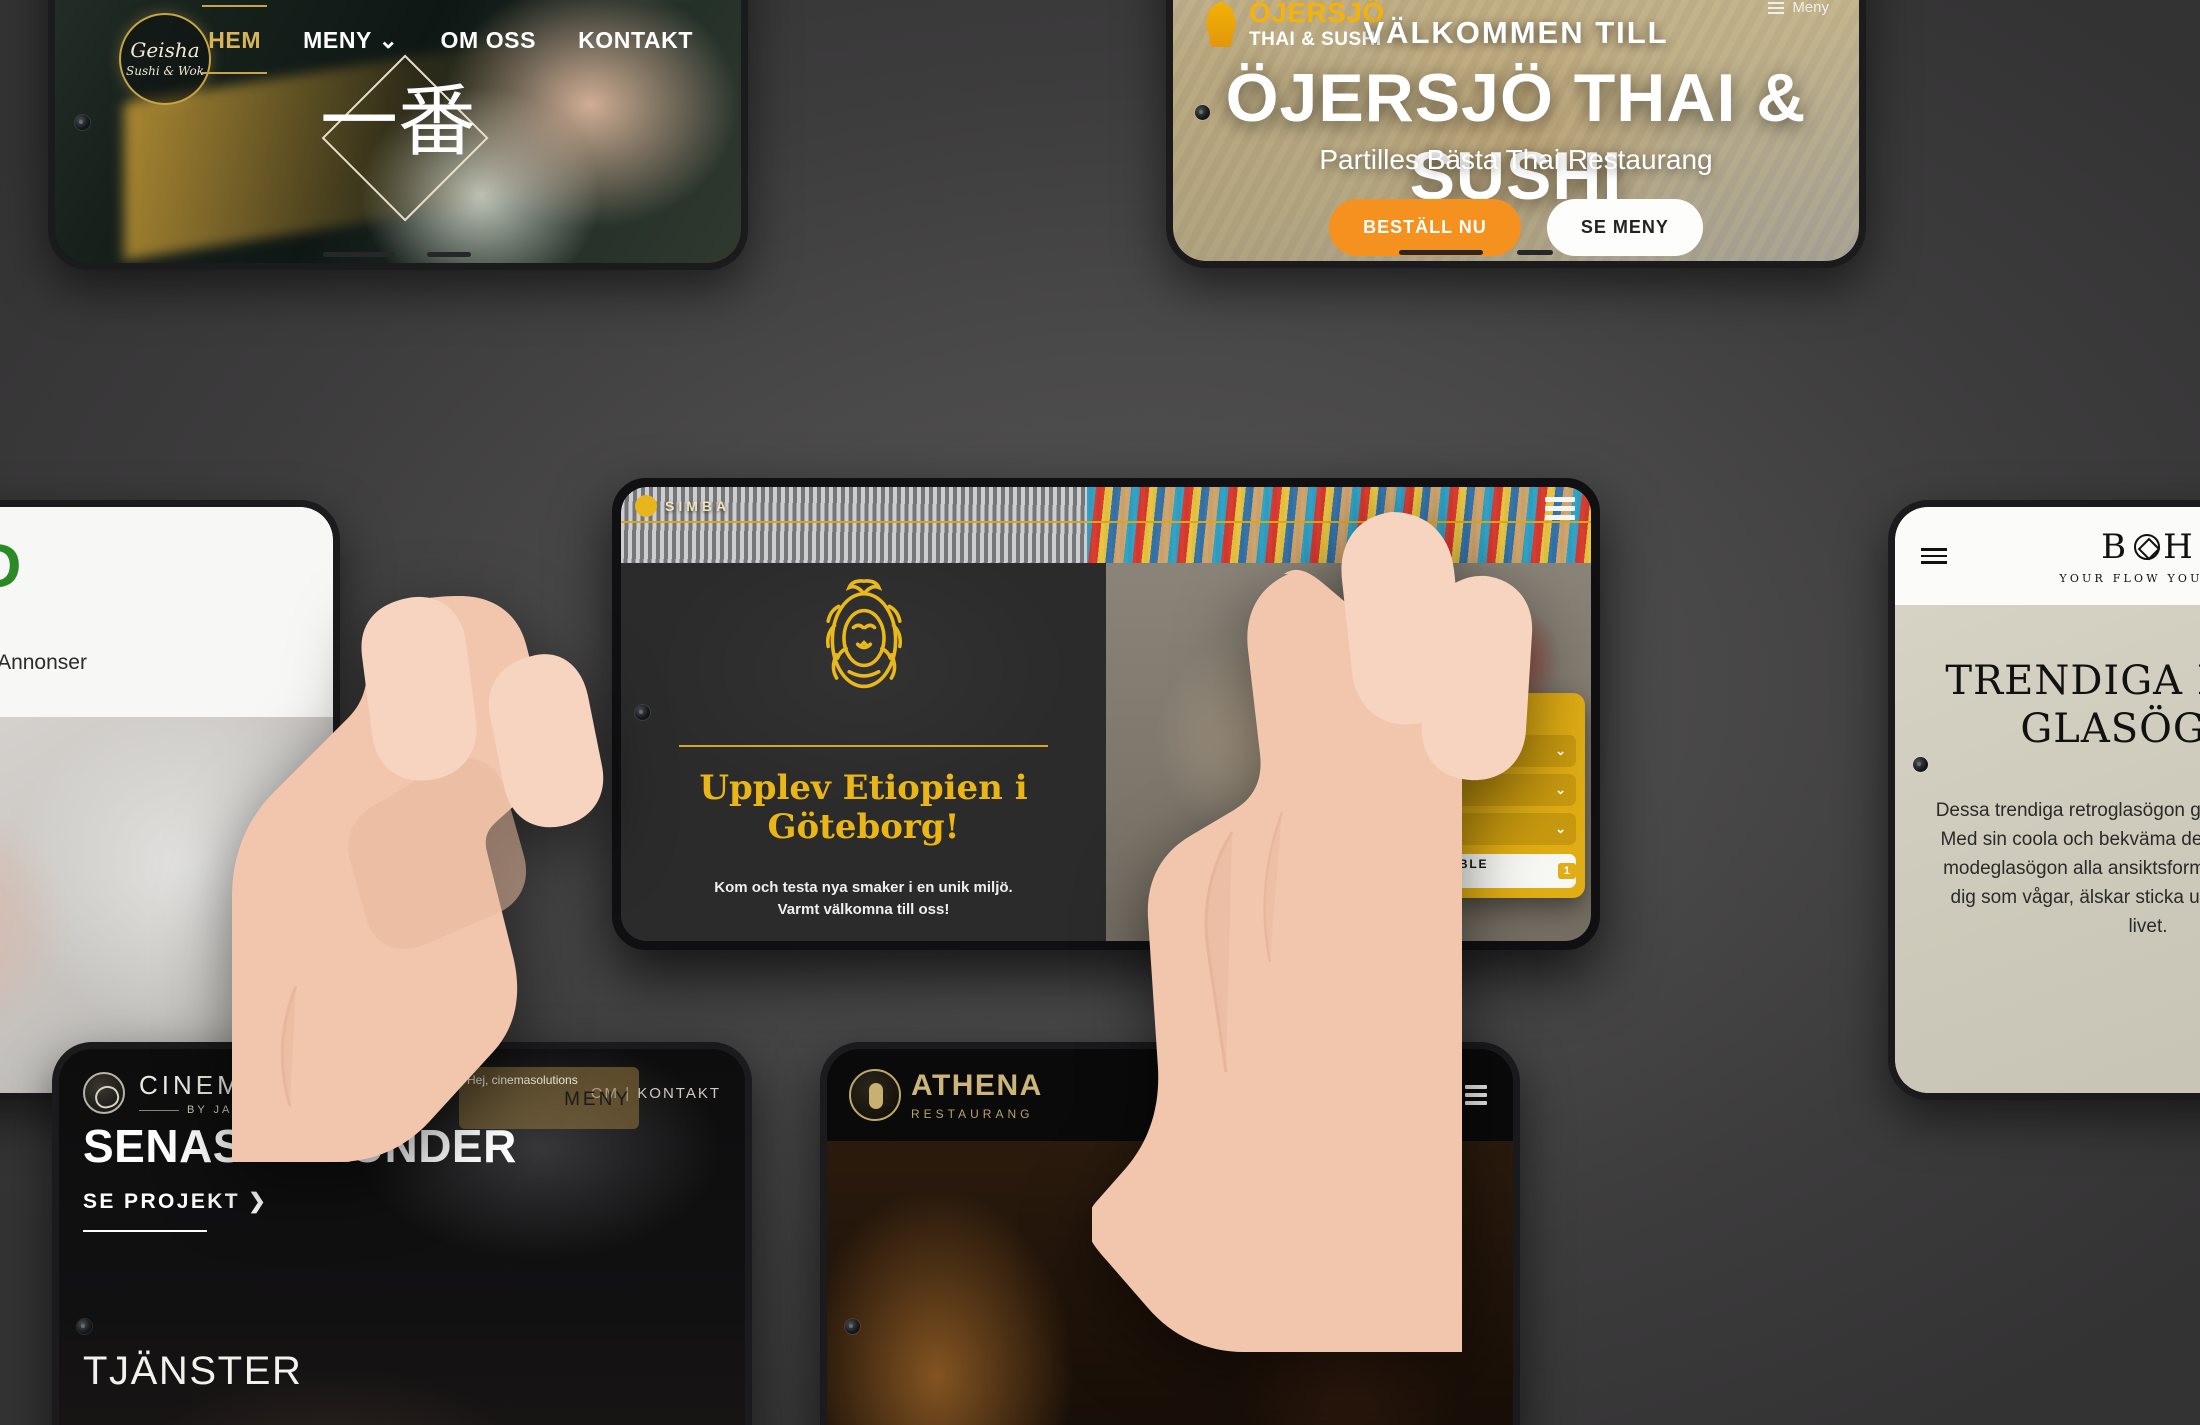 The width and height of the screenshot is (2200, 1425). What do you see at coordinates (350, 40) in the screenshot?
I see `nav-item-meny: MENY ⌄` at bounding box center [350, 40].